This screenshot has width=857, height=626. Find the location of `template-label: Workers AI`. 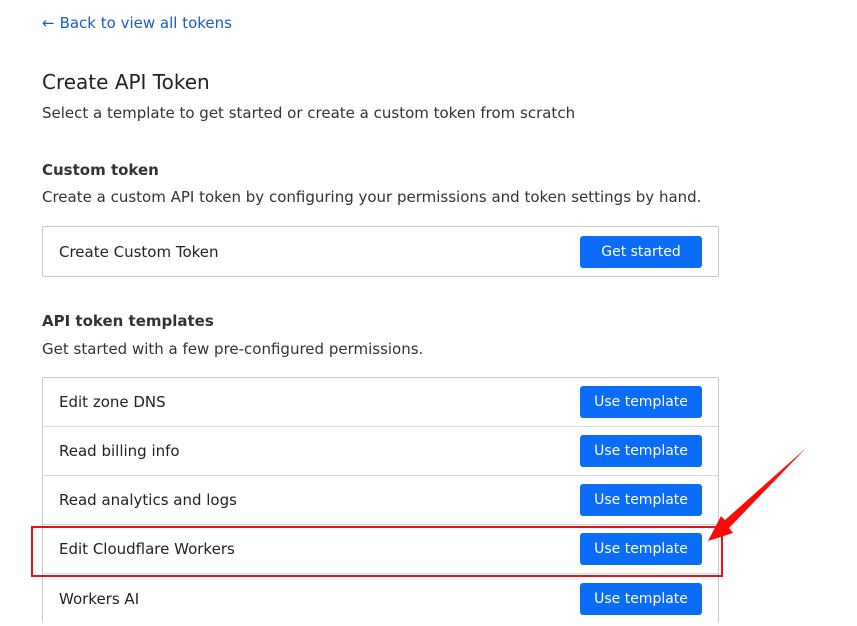

template-label: Workers AI is located at coordinates (99, 598).